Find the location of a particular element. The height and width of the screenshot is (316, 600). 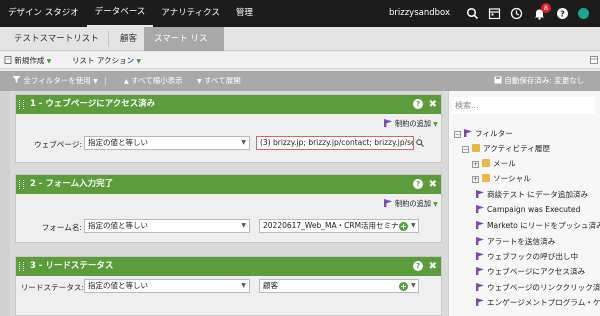

autosave-status: 自動保存済み: 変更なし is located at coordinates (539, 81).